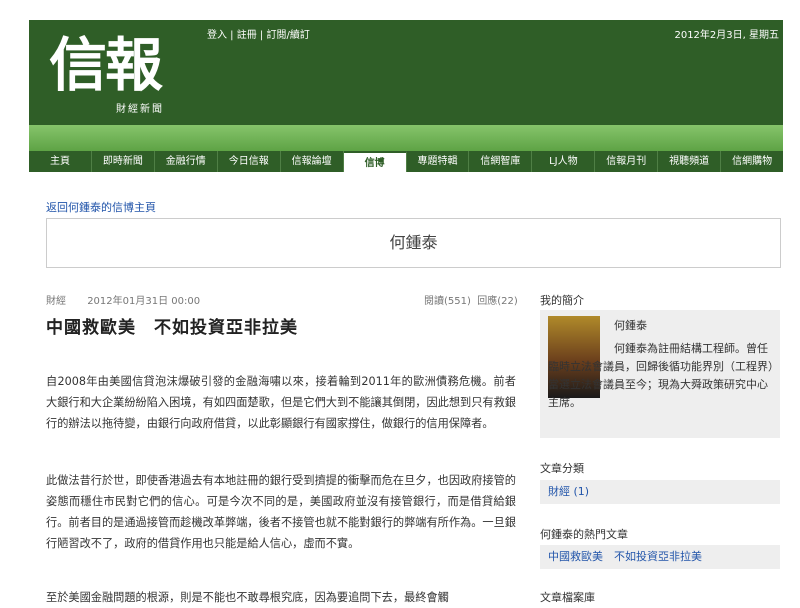 This screenshot has width=800, height=608. Describe the element at coordinates (123, 161) in the screenshot. I see `nav-instant-news: 即時新聞` at that location.